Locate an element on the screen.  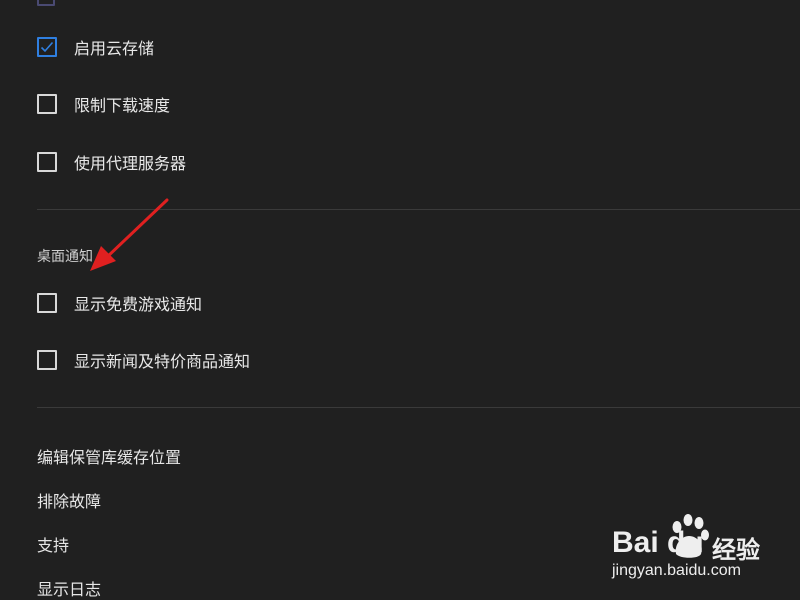
free-games-notification-checkbox-row: 显示免费游戏通知 is located at coordinates (119, 303).